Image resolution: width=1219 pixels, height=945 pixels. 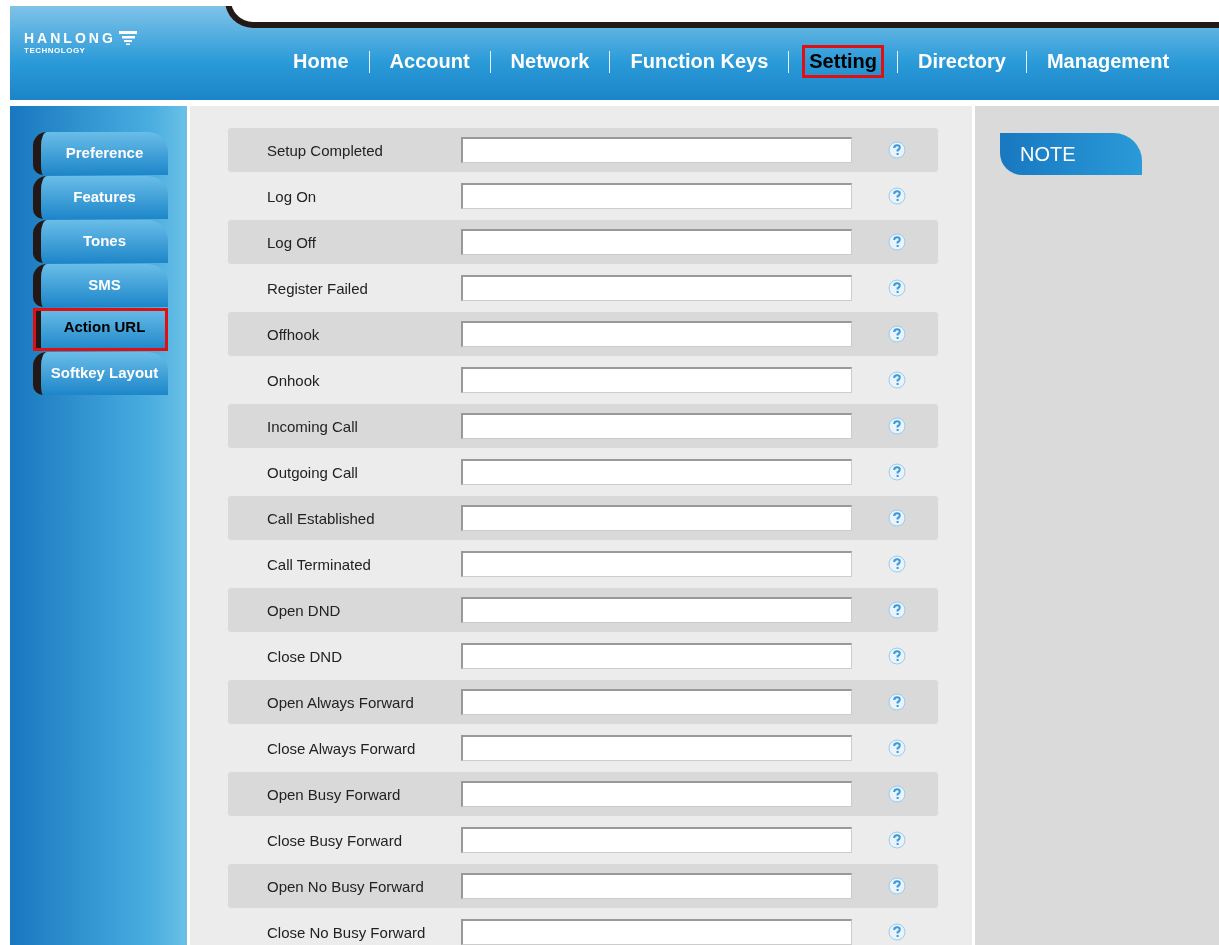 What do you see at coordinates (699, 61) in the screenshot?
I see `nav-tab: Function Keys` at bounding box center [699, 61].